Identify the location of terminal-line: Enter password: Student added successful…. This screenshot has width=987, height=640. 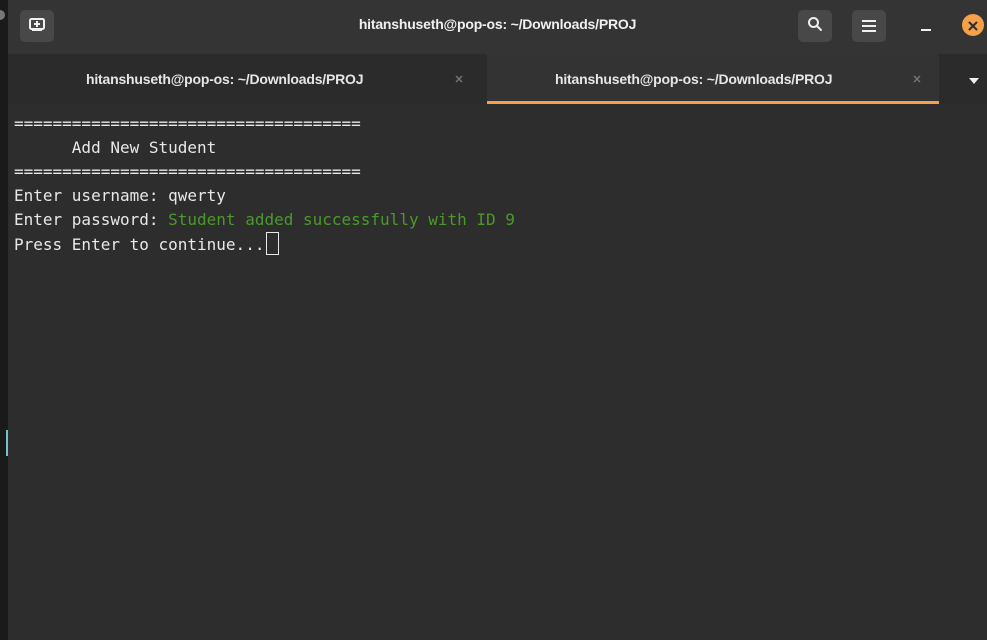
(500, 220).